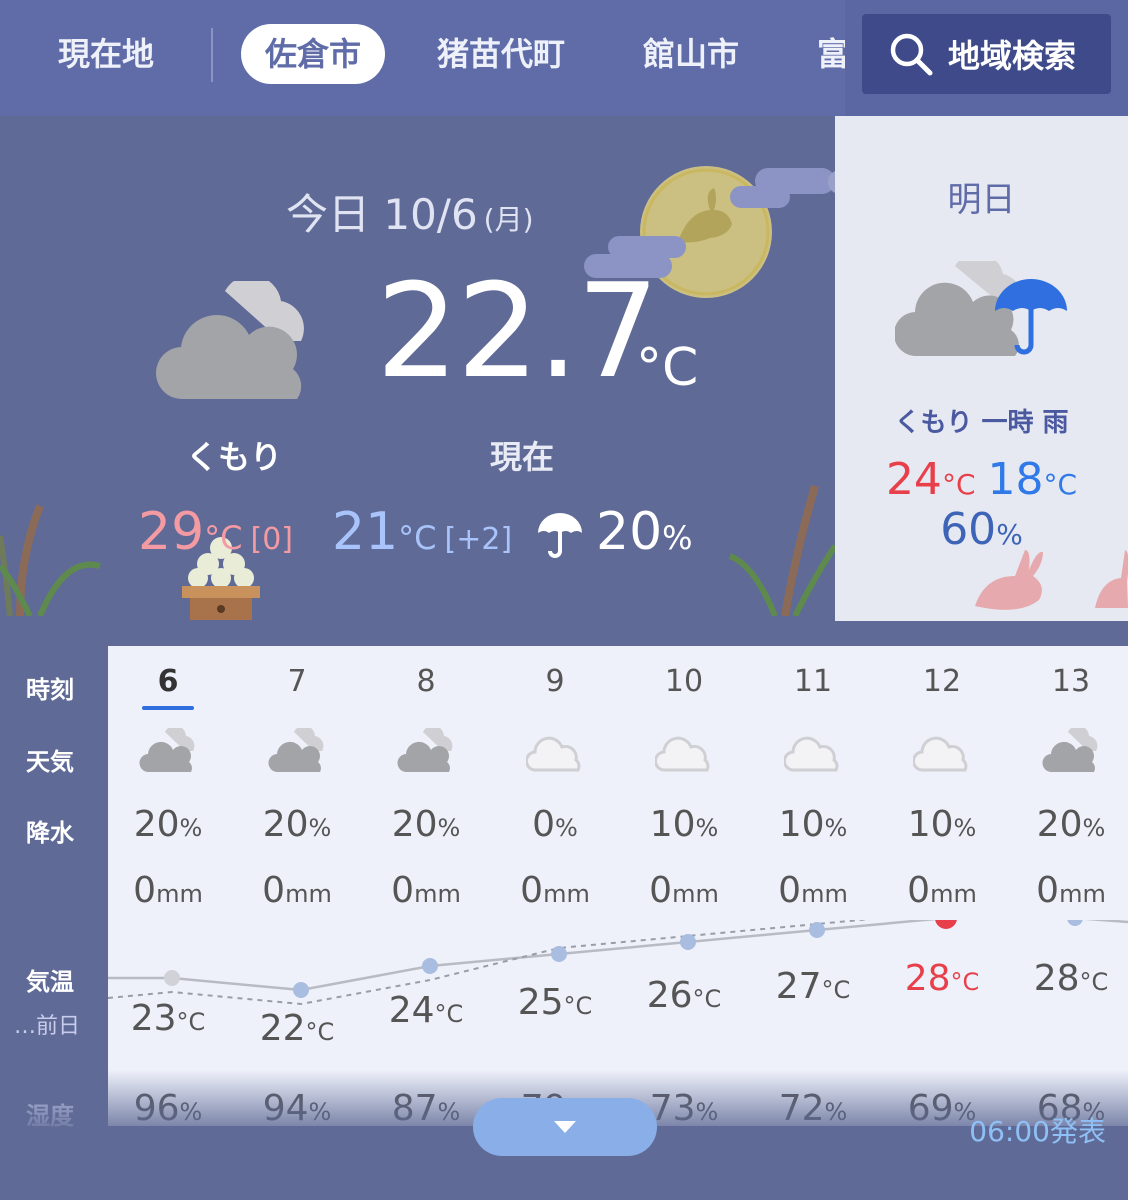 Image resolution: width=1128 pixels, height=1200 pixels. What do you see at coordinates (555, 681) in the screenshot?
I see `hour-cell: 9` at bounding box center [555, 681].